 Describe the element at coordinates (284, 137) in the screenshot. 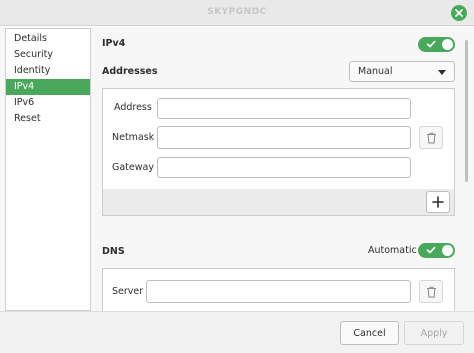

I see `netmask-input` at that location.